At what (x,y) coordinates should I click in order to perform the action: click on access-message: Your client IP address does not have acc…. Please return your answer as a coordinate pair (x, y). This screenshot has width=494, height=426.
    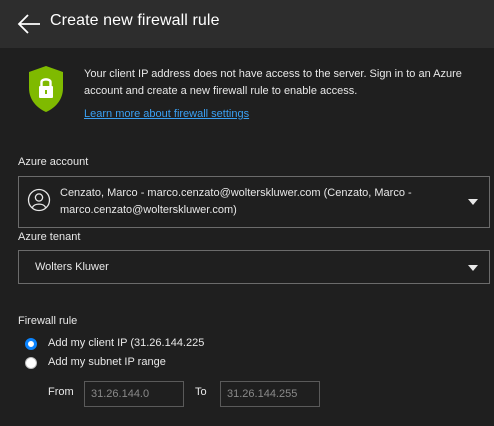
    Looking at the image, I should click on (273, 82).